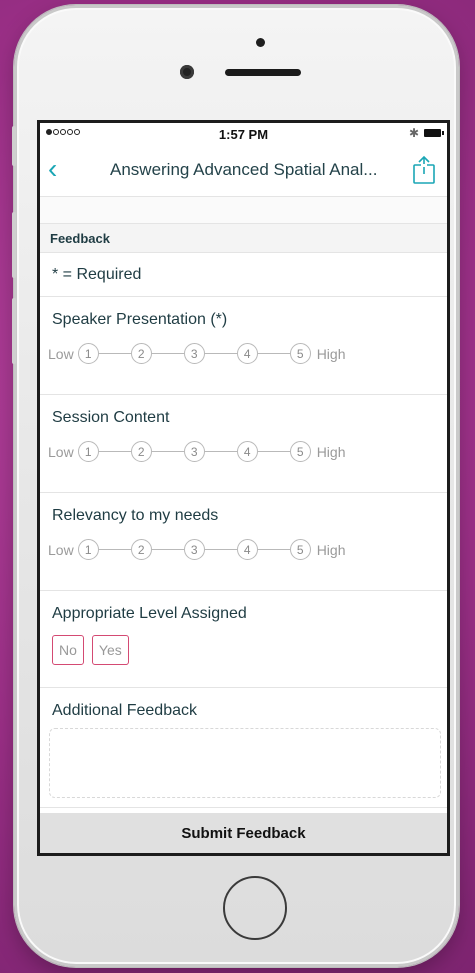 This screenshot has height=973, width=475. I want to click on rating-question: Session Content, so click(111, 417).